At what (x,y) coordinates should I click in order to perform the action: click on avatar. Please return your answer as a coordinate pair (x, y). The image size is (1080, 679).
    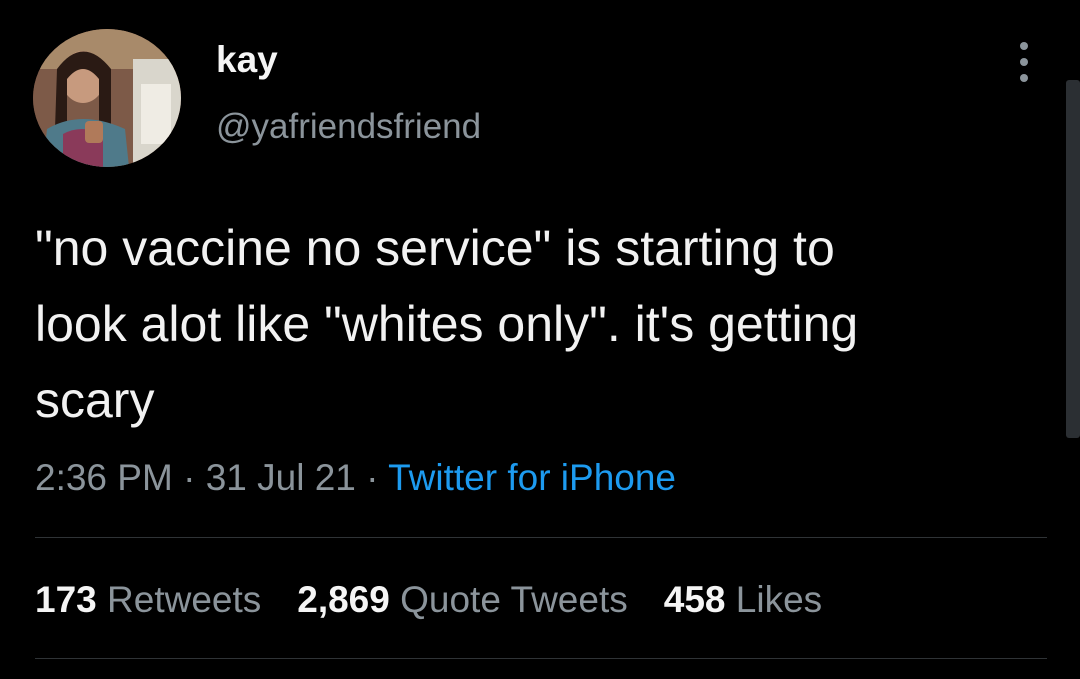
    Looking at the image, I should click on (107, 98).